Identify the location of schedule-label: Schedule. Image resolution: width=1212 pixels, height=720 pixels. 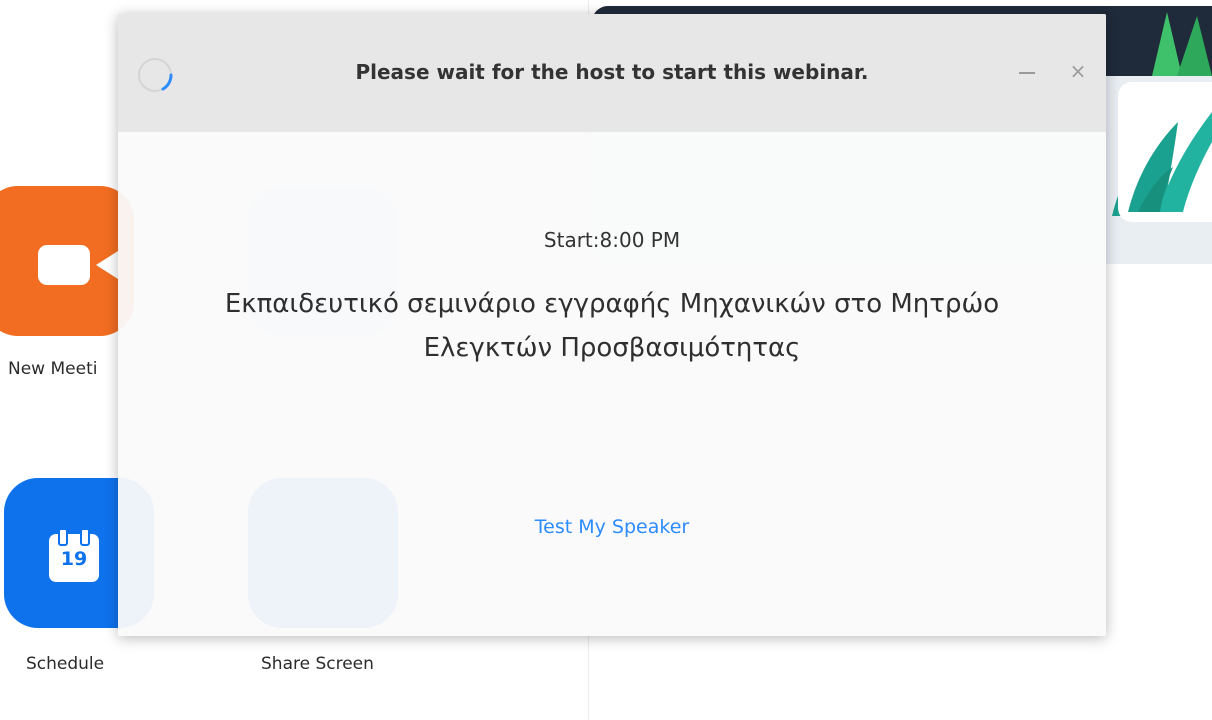
(65, 664).